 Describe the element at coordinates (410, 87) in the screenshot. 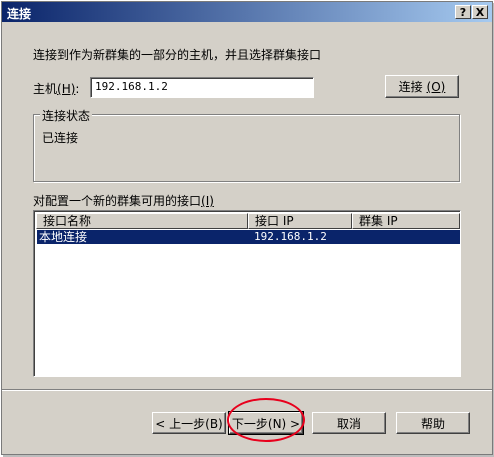

I see `connect-button-label: 连接` at that location.